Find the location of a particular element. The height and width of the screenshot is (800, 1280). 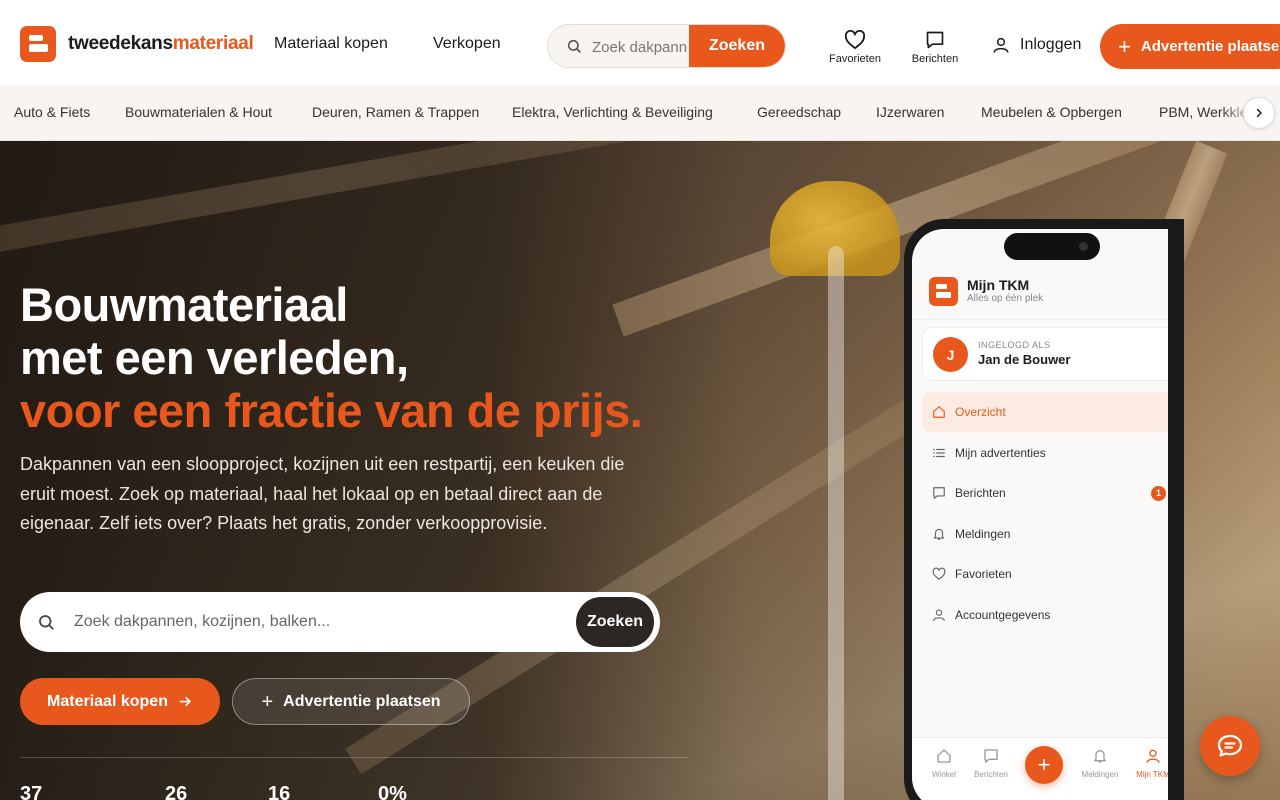

login-label: Inloggen is located at coordinates (1051, 44).